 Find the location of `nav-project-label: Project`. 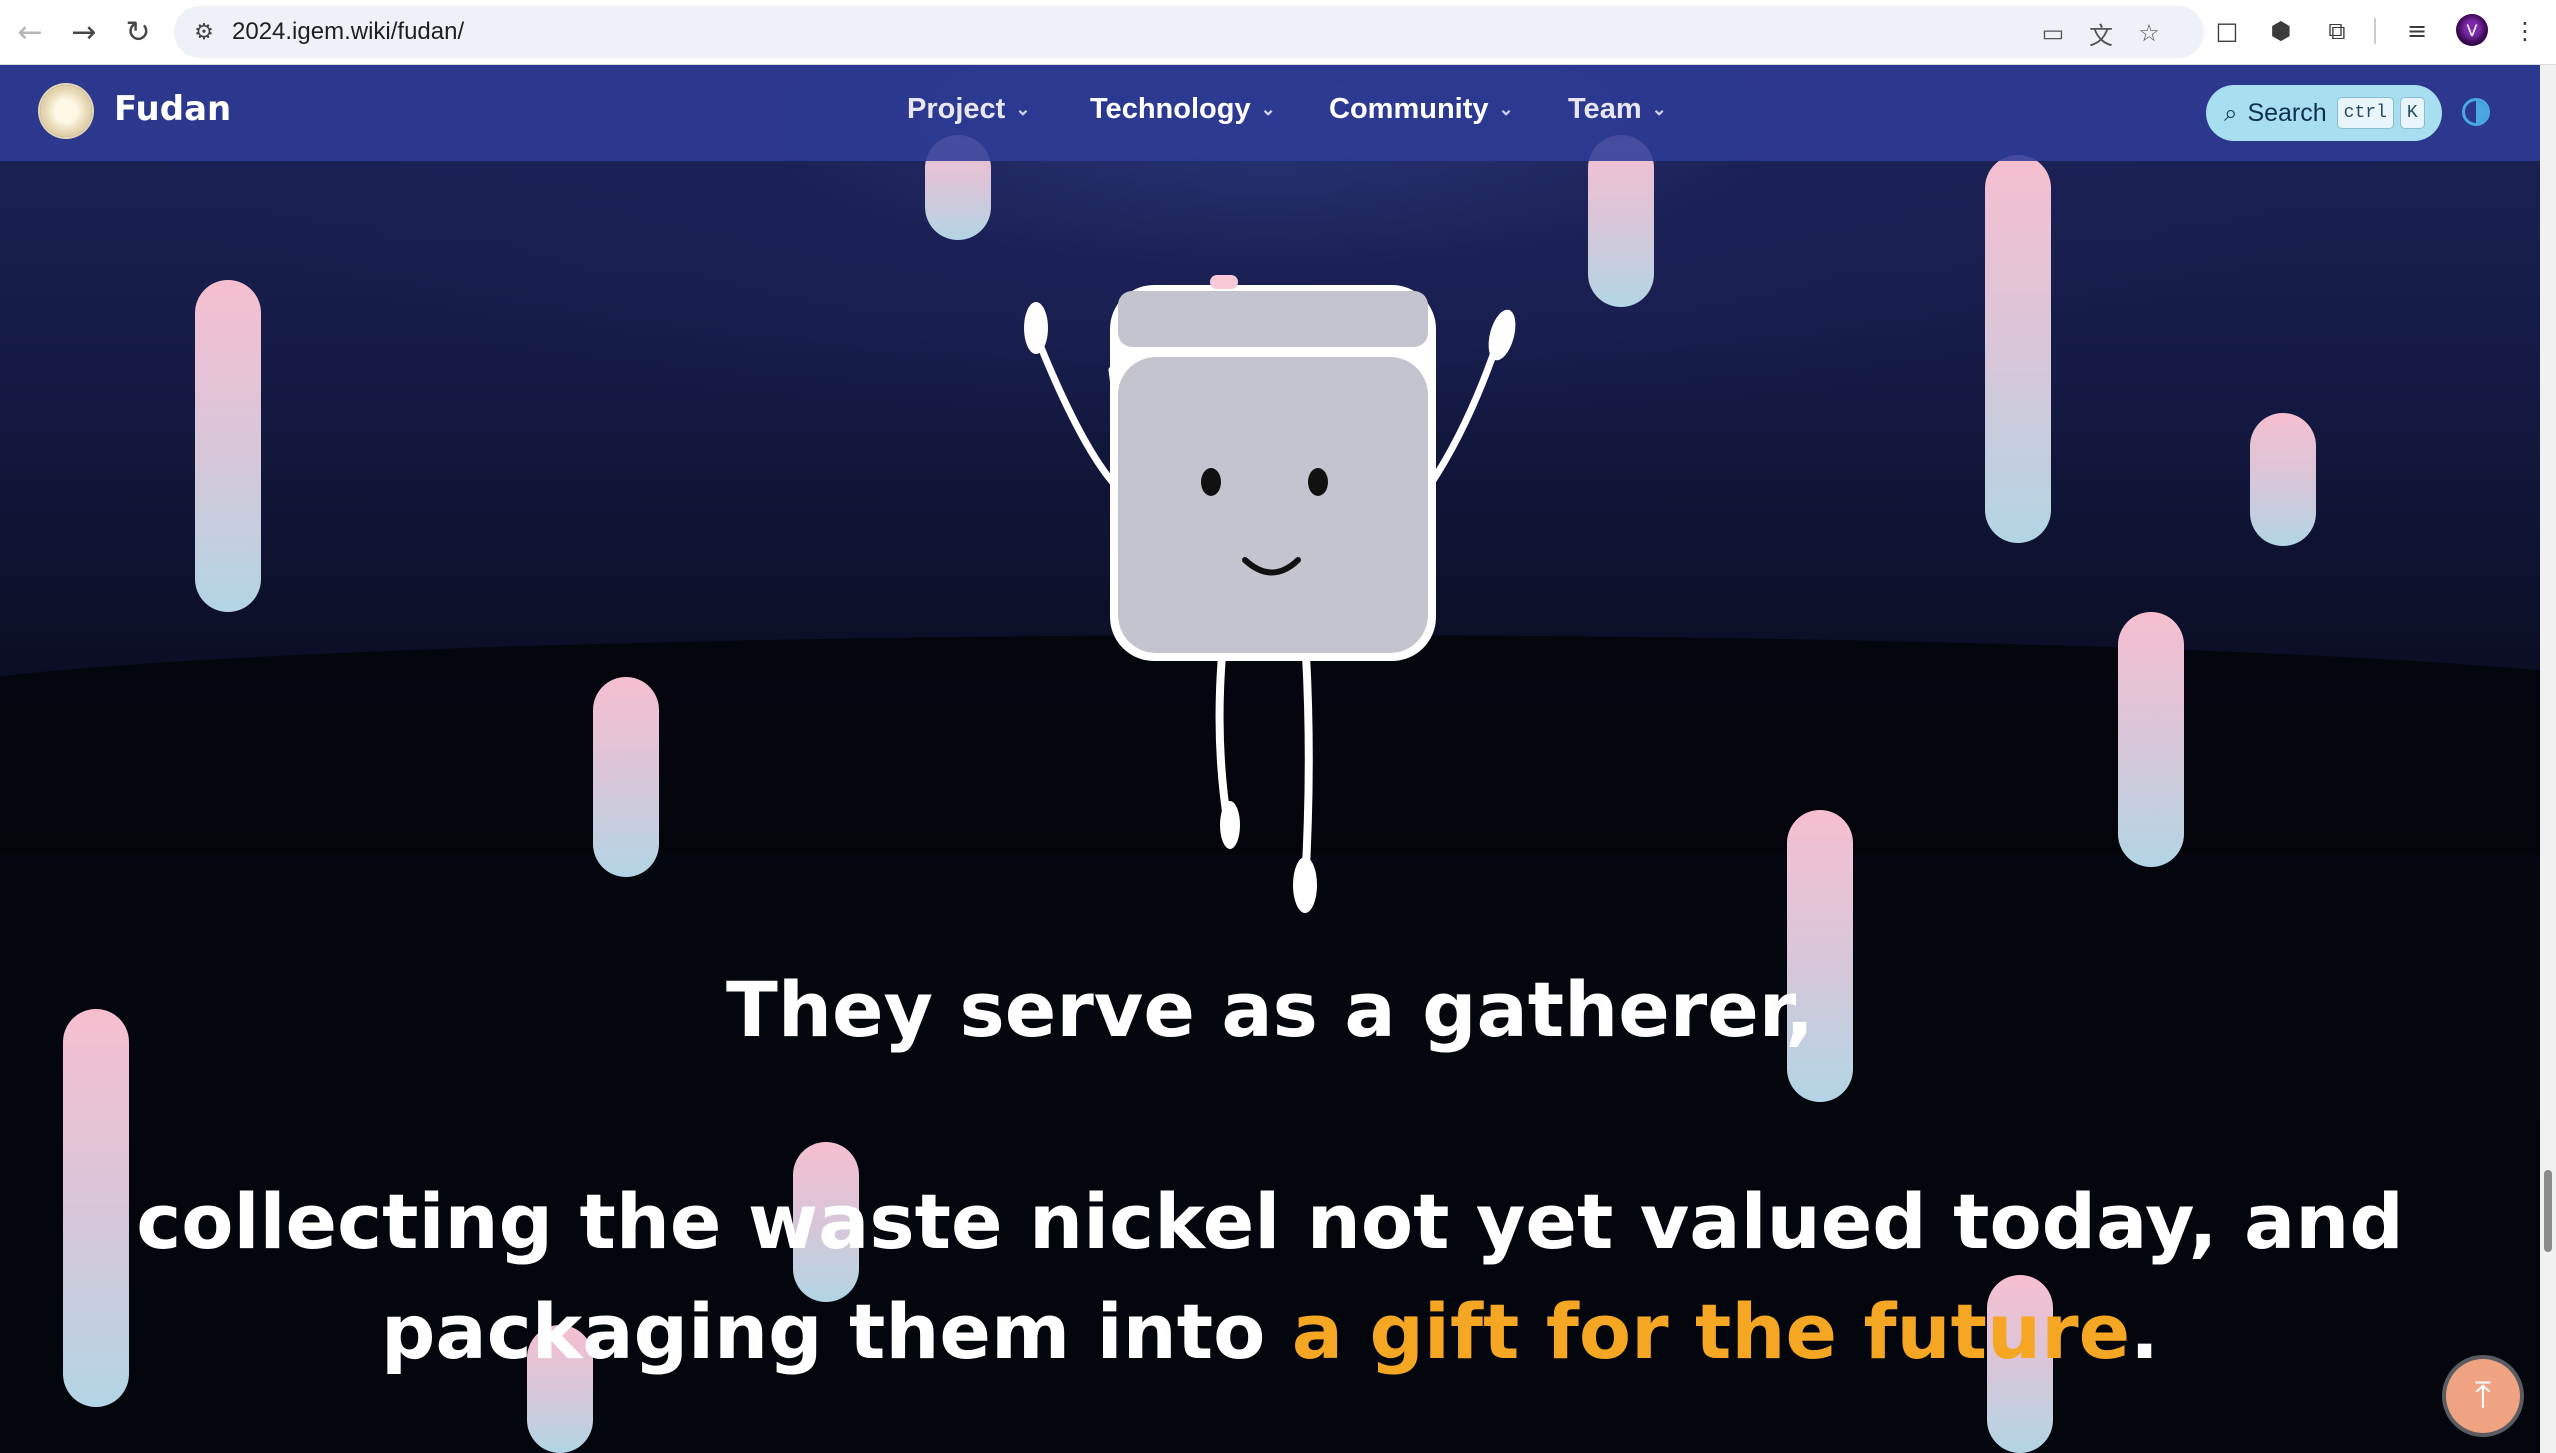

nav-project-label: Project is located at coordinates (956, 109).